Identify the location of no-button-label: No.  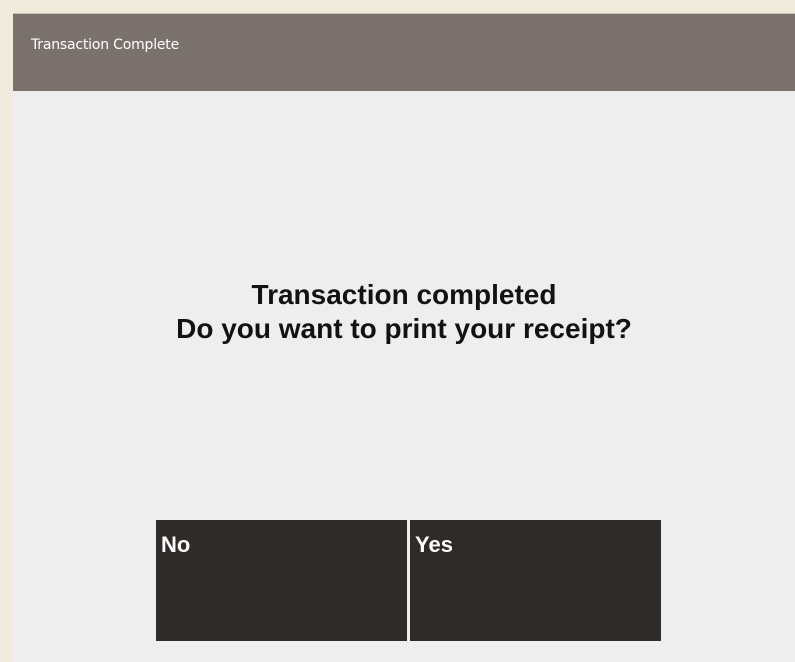
(176, 544).